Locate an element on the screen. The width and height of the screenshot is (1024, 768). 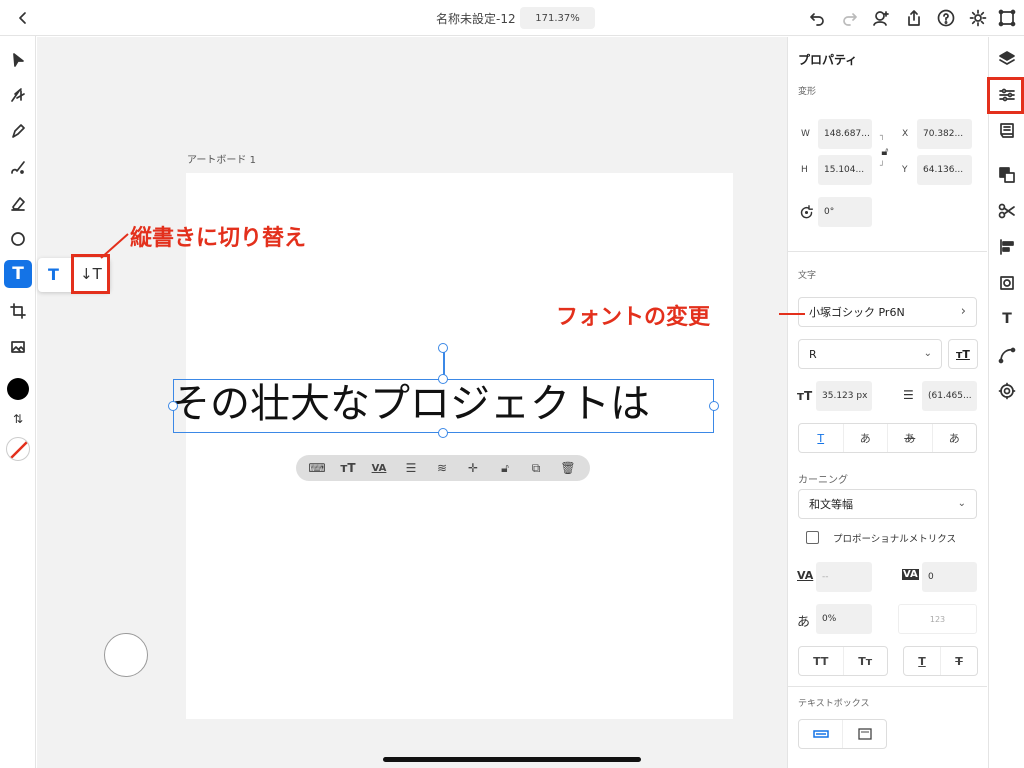
font-family-select: 小塚ゴシック Pr6N › is located at coordinates (887, 312).